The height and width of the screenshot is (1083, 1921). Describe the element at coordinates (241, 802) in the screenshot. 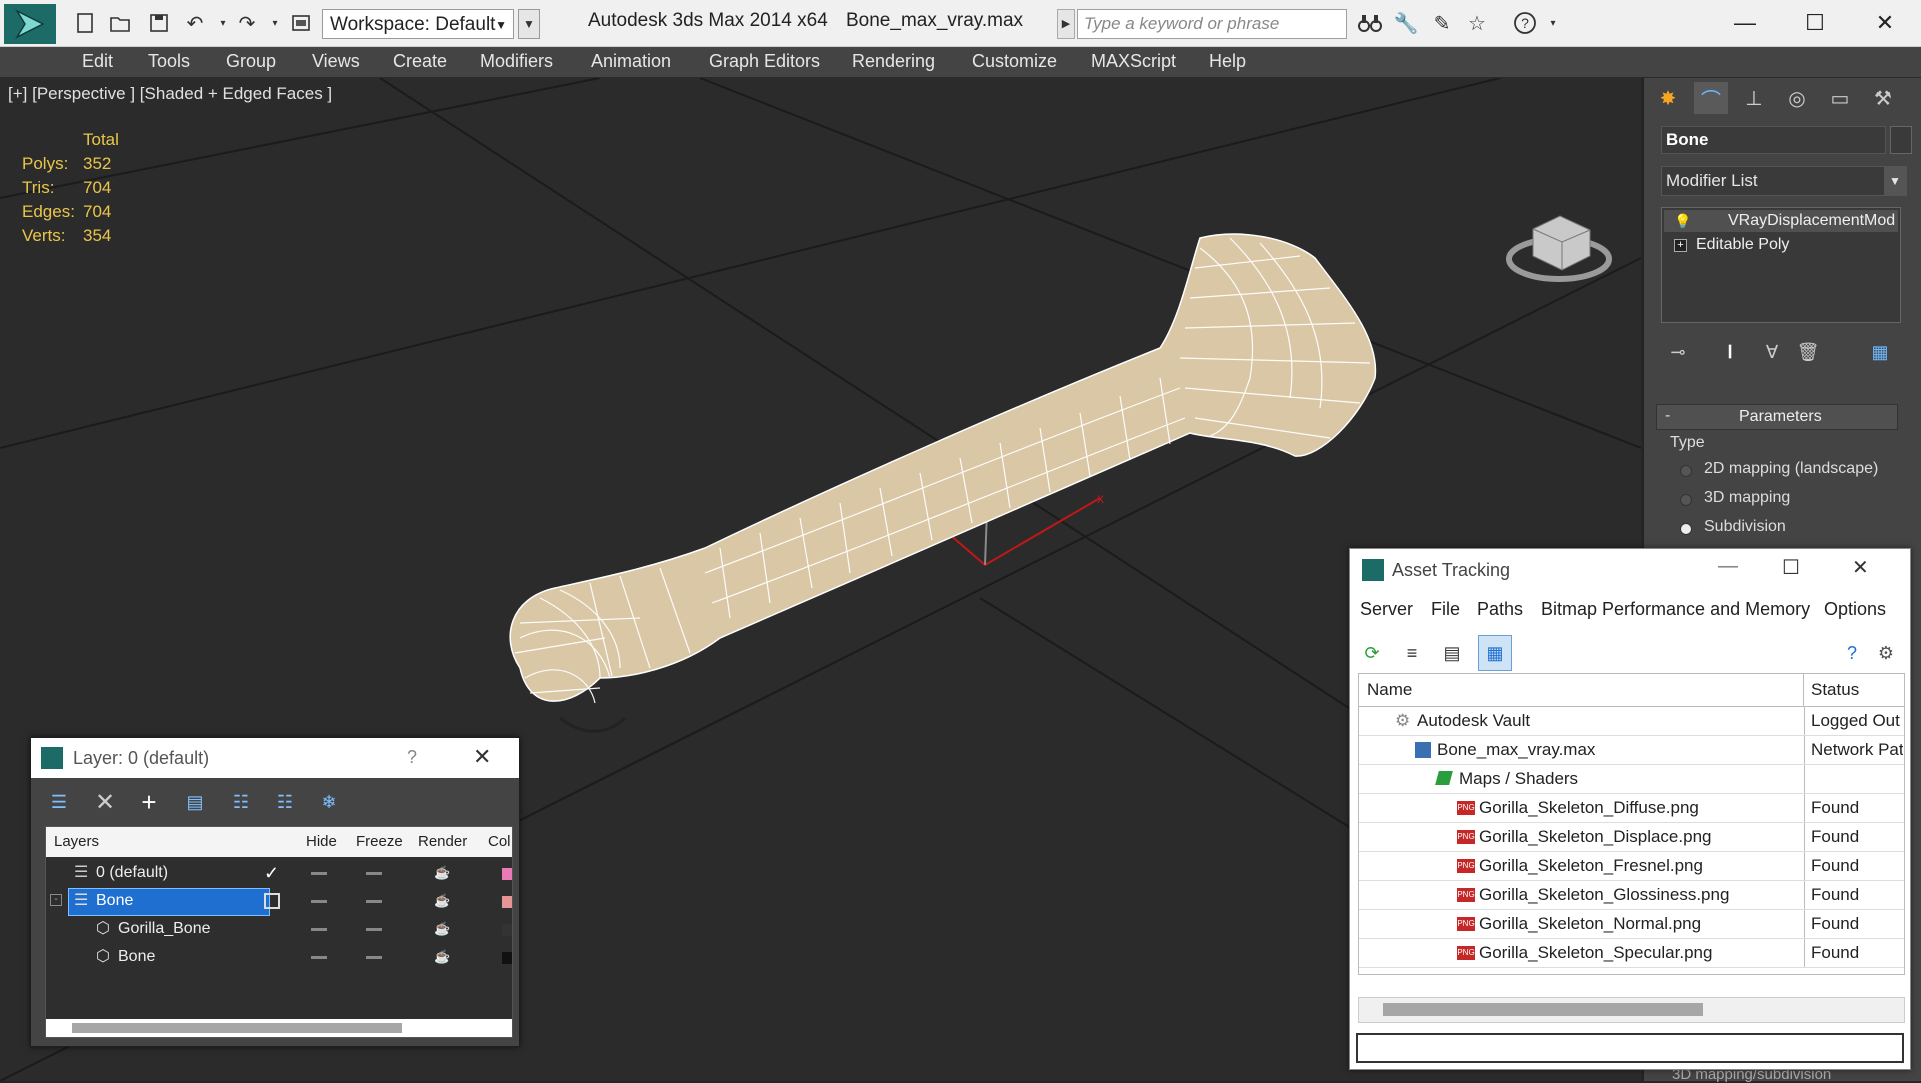

I see `highlight-layer-icon: ☷` at that location.